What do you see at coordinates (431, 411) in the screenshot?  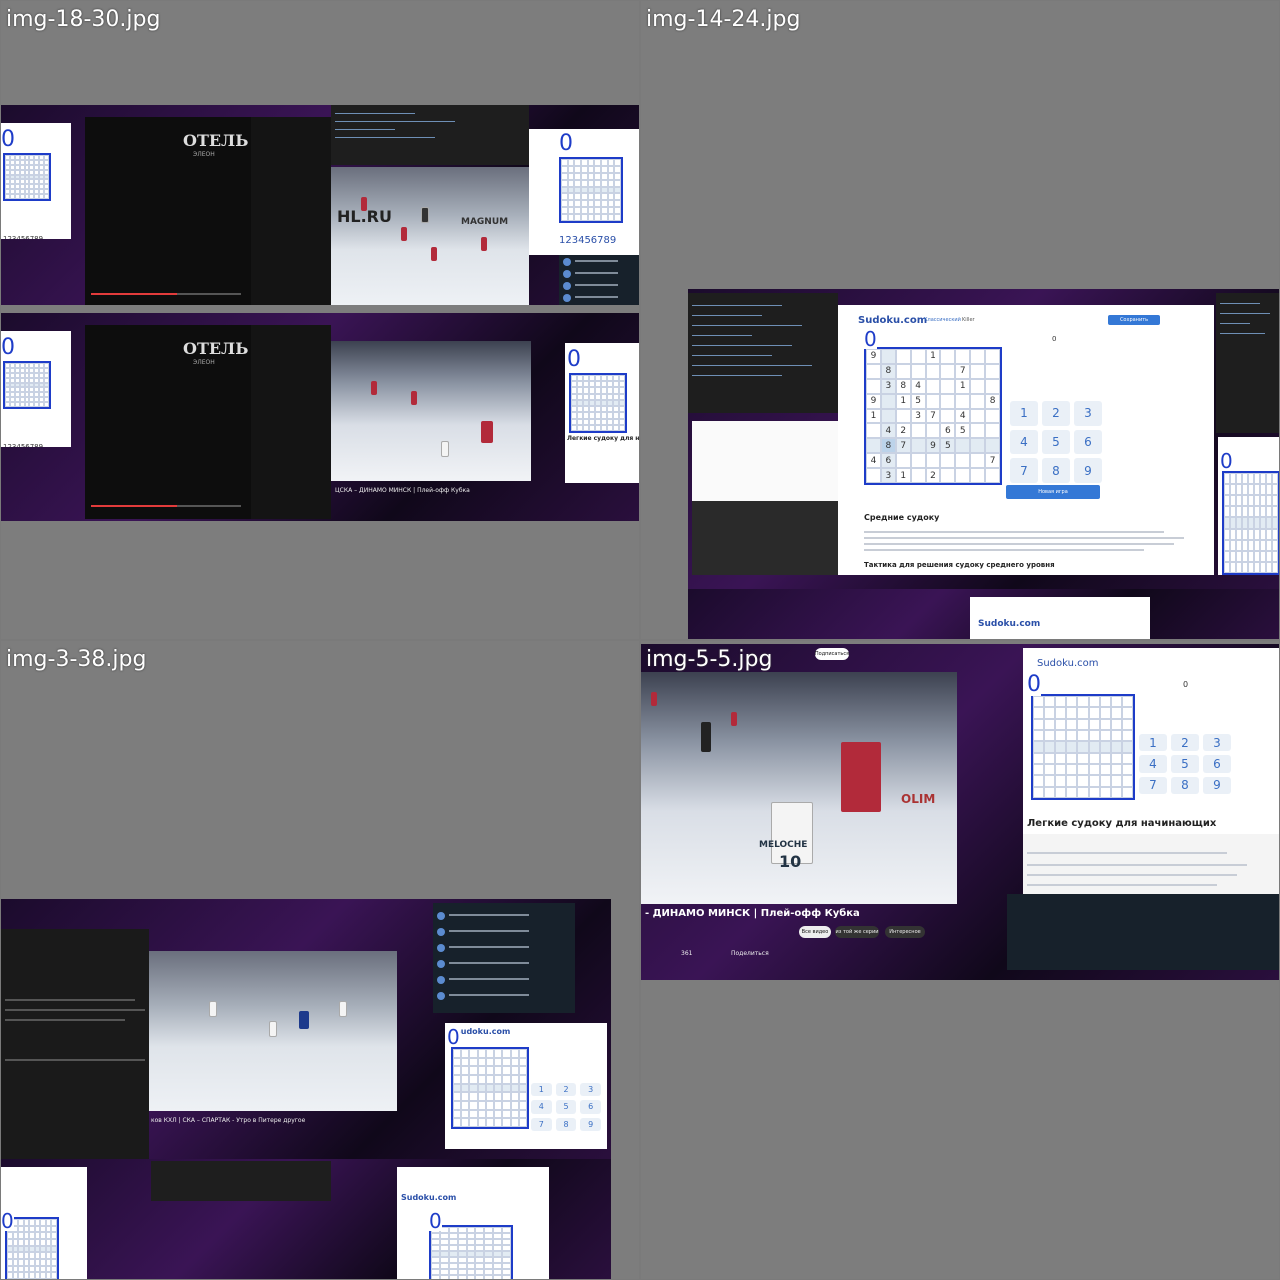 I see `hockey-video` at bounding box center [431, 411].